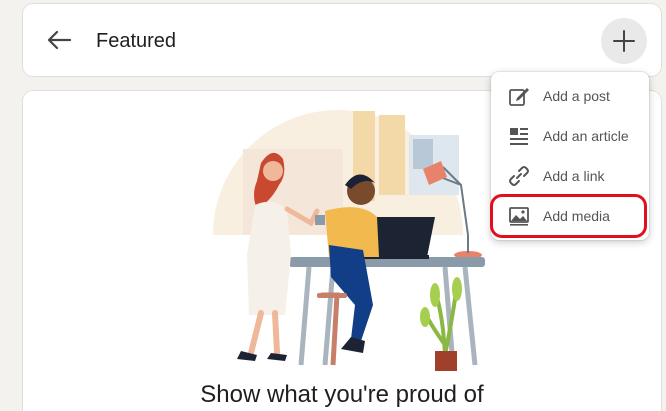  What do you see at coordinates (574, 176) in the screenshot?
I see `menu-item-label: Add a link` at bounding box center [574, 176].